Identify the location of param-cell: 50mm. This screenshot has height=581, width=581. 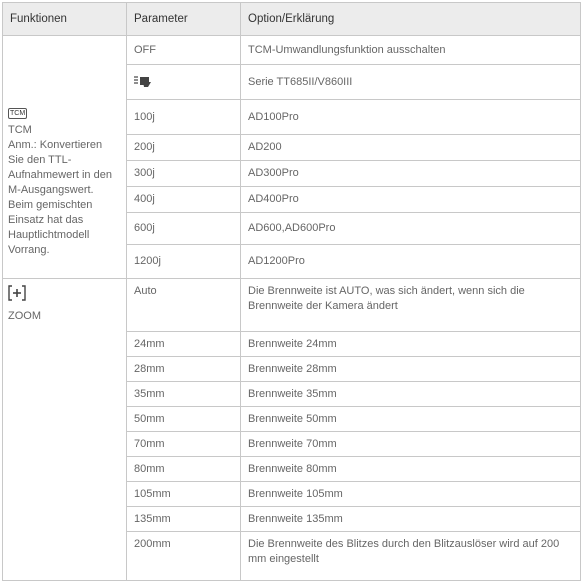
(183, 419).